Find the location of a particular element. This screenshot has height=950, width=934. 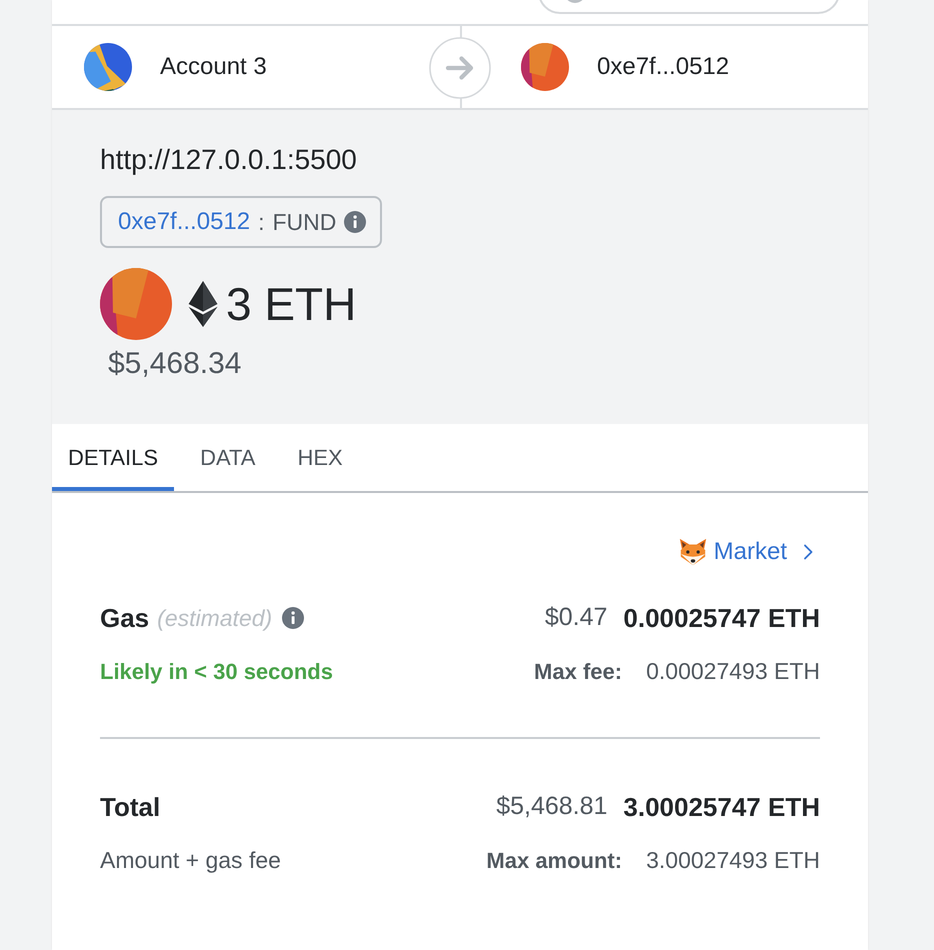

origin-url: http://127.0.0.1:5500 is located at coordinates (229, 159).